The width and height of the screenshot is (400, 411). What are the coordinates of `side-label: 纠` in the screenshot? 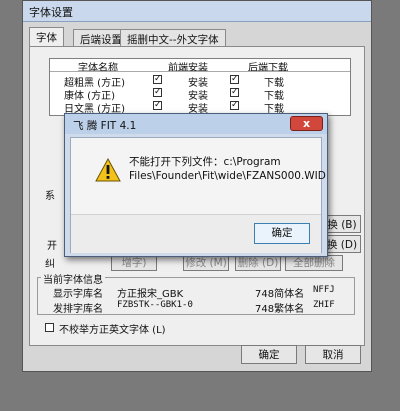 It's located at (50, 264).